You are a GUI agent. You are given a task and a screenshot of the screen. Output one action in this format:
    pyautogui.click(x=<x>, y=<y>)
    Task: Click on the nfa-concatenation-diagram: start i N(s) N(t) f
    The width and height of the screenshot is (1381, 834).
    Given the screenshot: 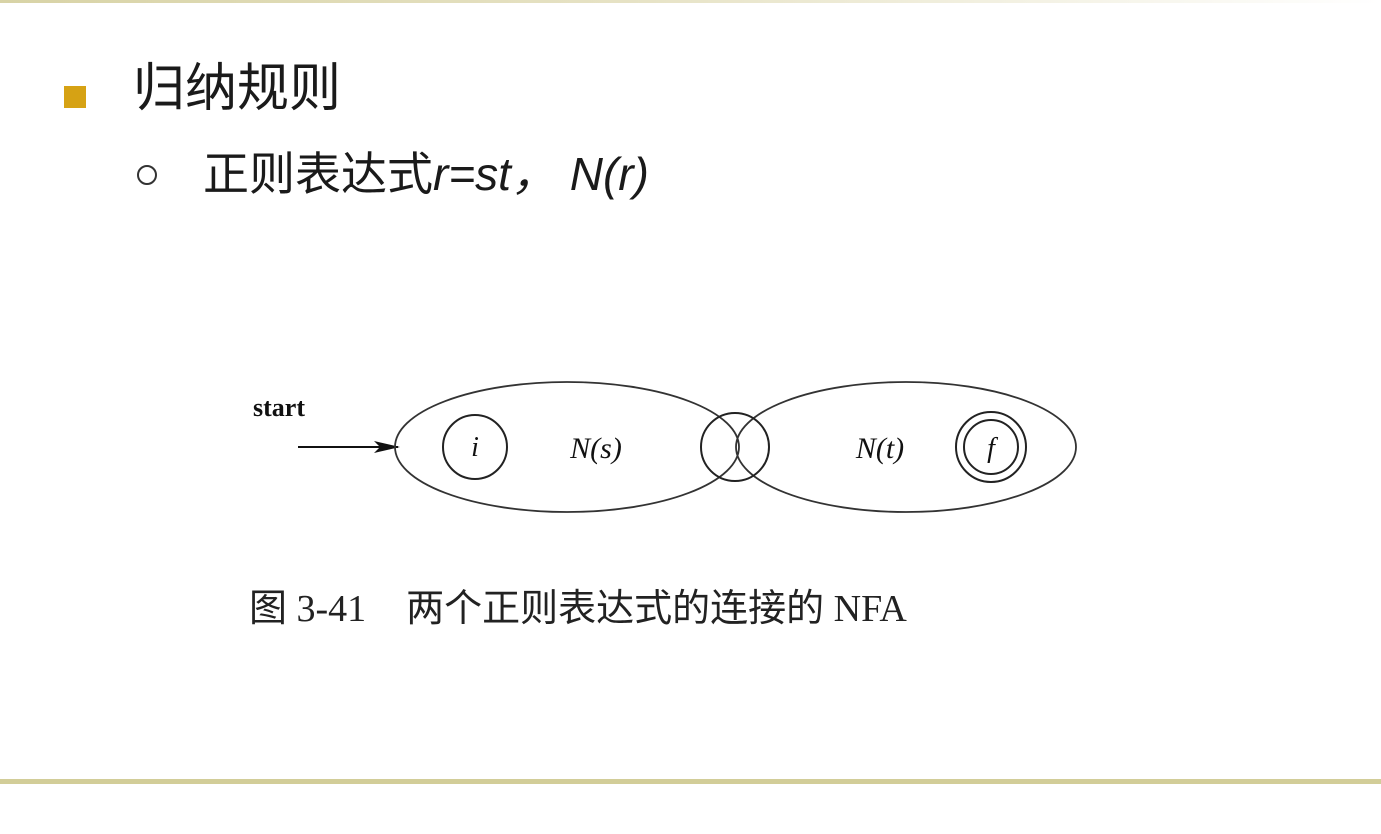 What is the action you would take?
    pyautogui.click(x=665, y=447)
    